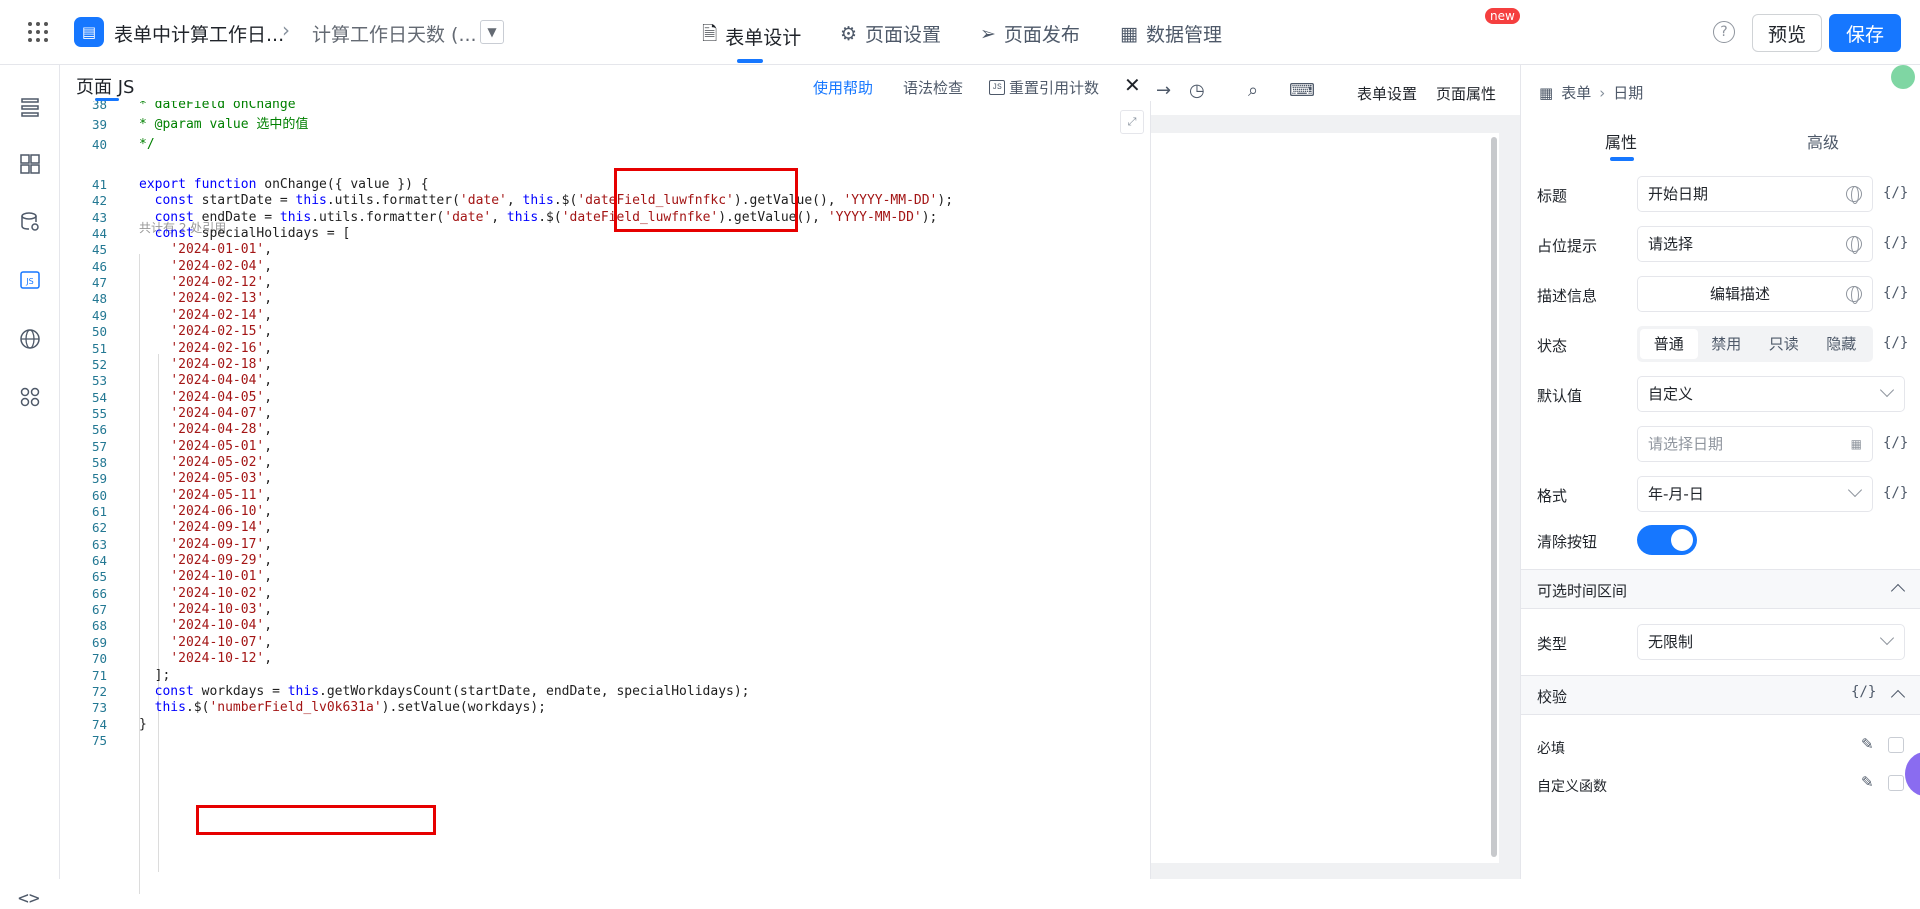 This screenshot has width=1920, height=909. What do you see at coordinates (1755, 244) in the screenshot?
I see `placeholder-input: 请选择` at bounding box center [1755, 244].